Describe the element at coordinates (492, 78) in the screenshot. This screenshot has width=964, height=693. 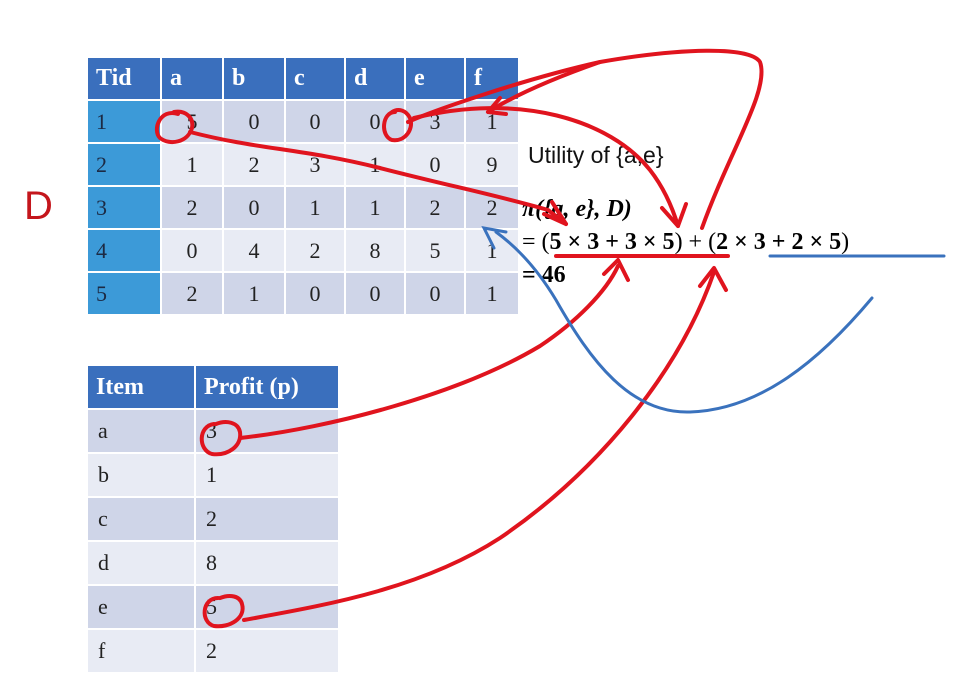
I see `header-f: f` at that location.